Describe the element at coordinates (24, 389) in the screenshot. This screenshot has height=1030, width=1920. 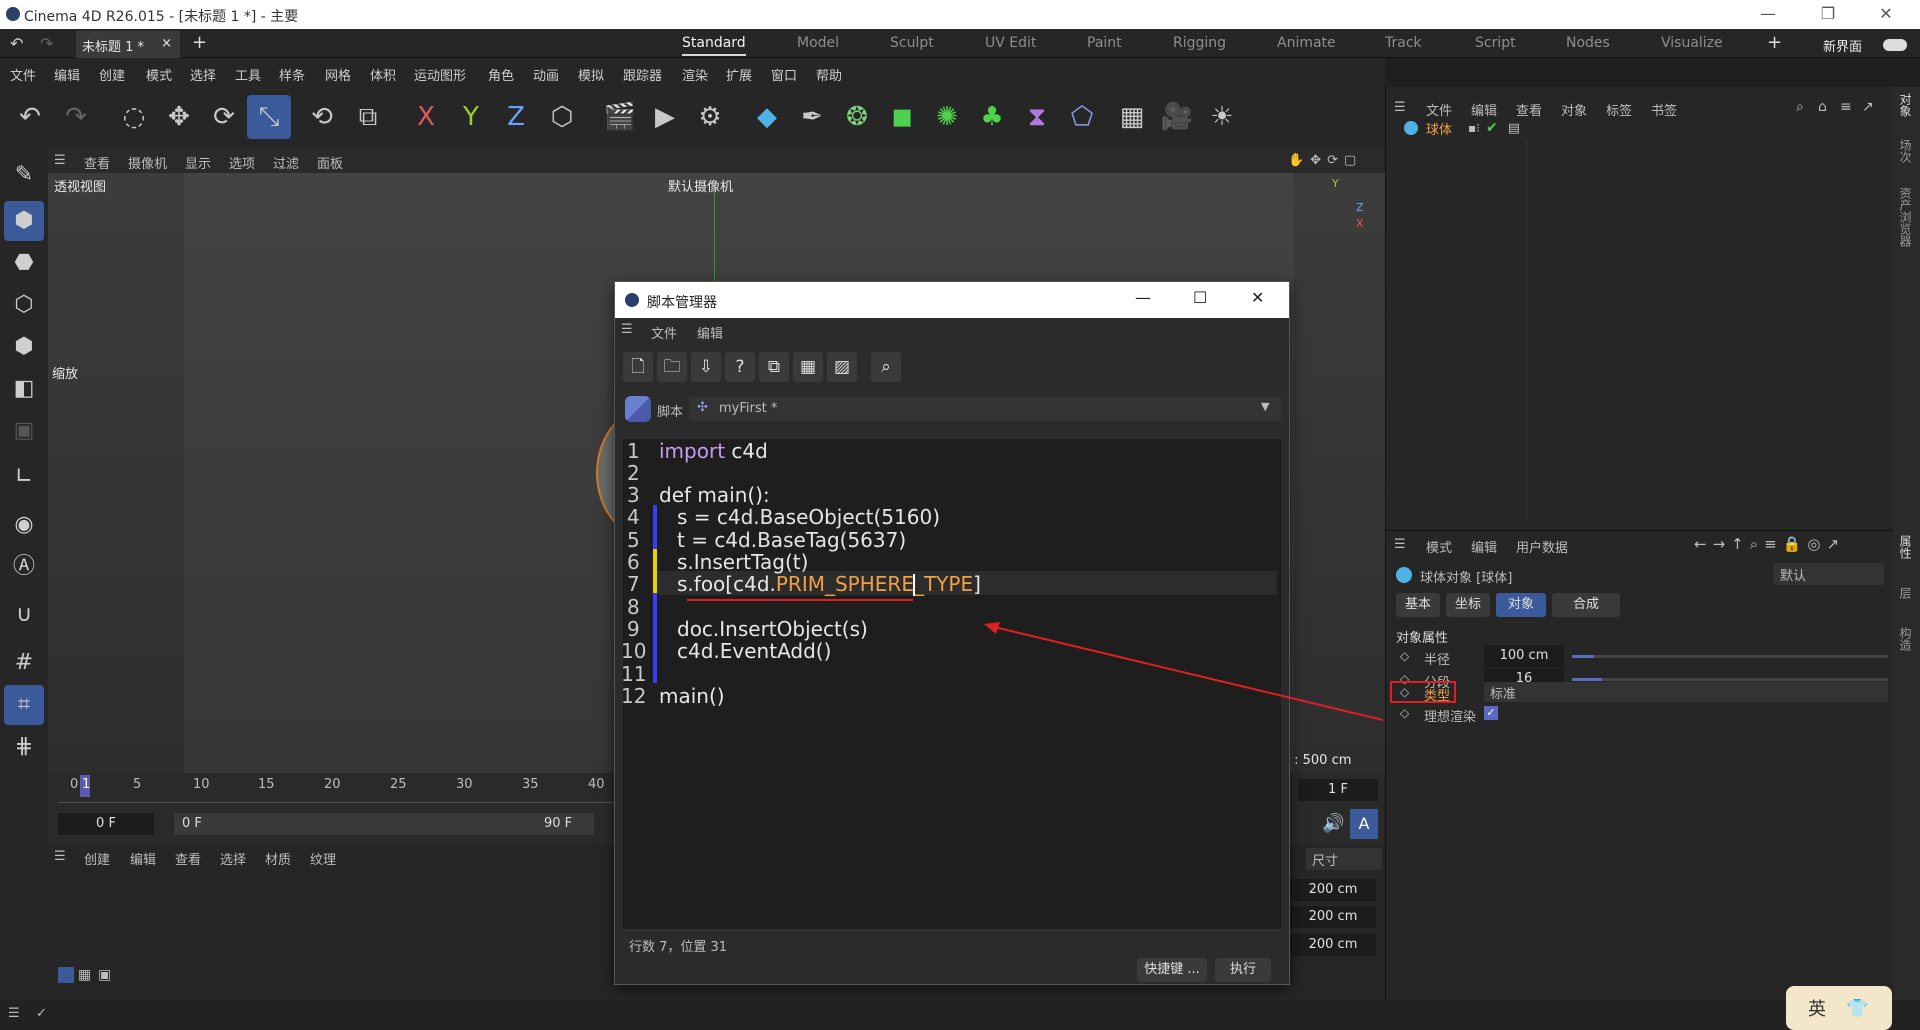
I see `polygons-mode-icon: ◧` at that location.